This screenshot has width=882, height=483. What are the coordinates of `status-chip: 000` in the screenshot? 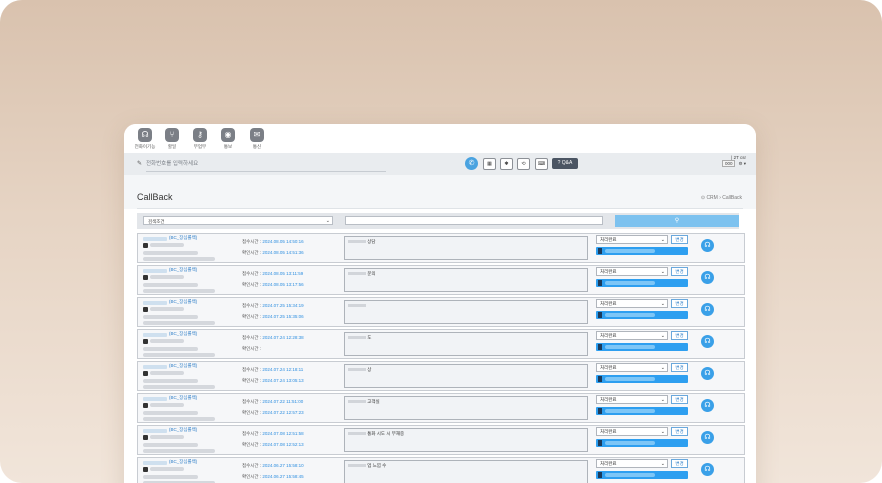 It's located at (728, 163).